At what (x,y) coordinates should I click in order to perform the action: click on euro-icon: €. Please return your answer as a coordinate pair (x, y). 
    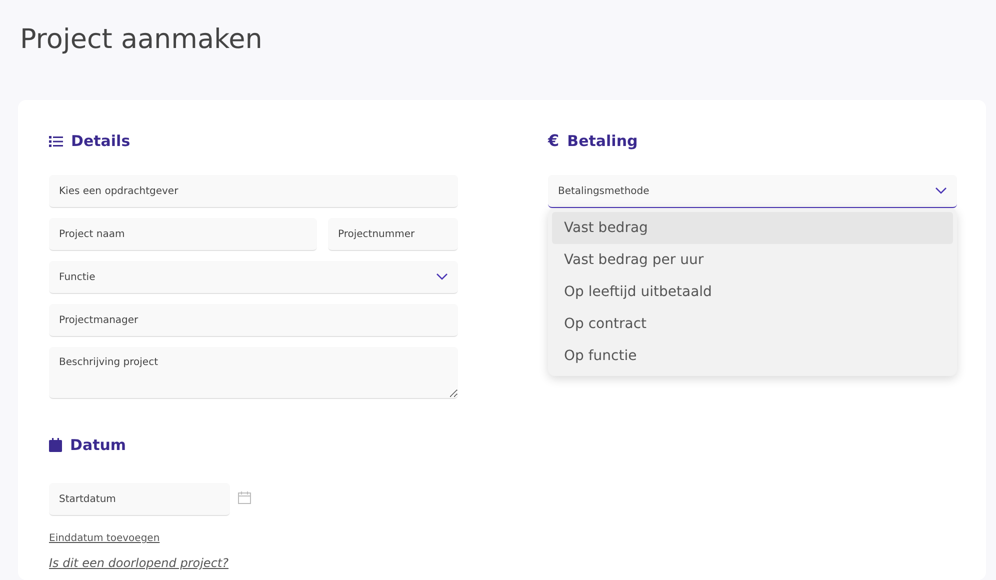
    Looking at the image, I should click on (554, 141).